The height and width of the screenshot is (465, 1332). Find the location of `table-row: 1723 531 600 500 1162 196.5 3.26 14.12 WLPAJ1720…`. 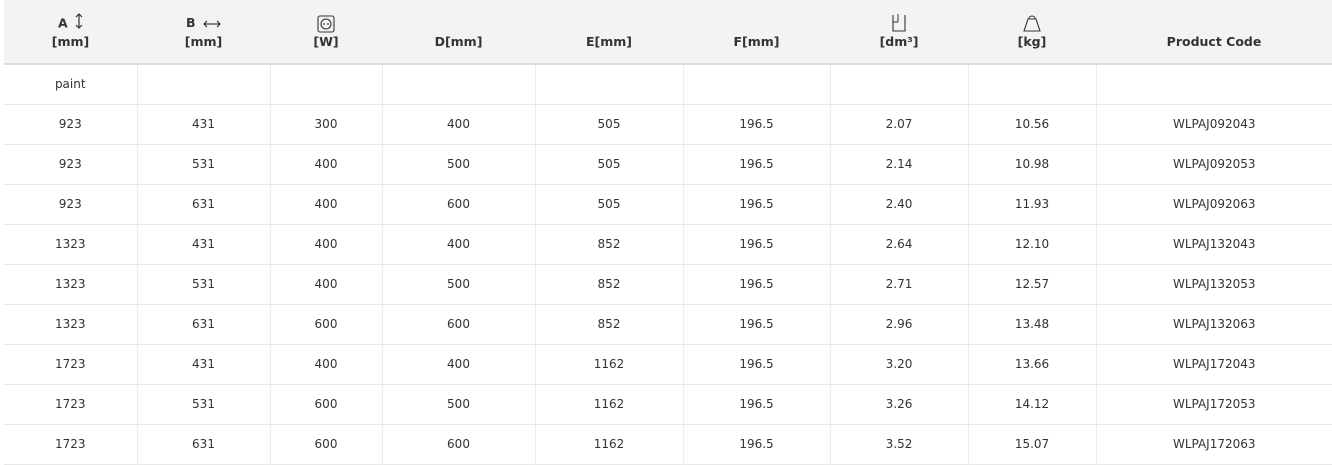

table-row: 1723 531 600 500 1162 196.5 3.26 14.12 WLPAJ1720… is located at coordinates (668, 404).